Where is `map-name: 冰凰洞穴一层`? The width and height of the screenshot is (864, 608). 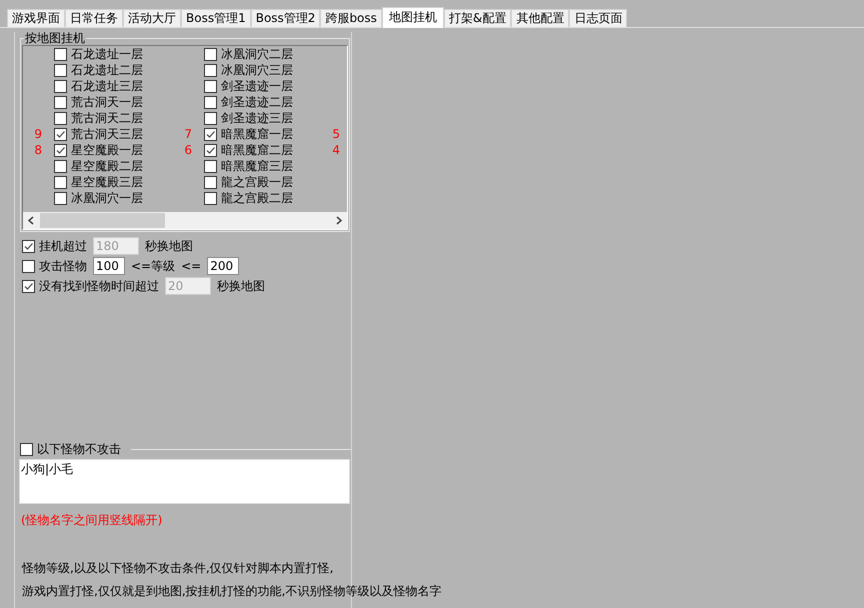
map-name: 冰凰洞穴一层 is located at coordinates (107, 198).